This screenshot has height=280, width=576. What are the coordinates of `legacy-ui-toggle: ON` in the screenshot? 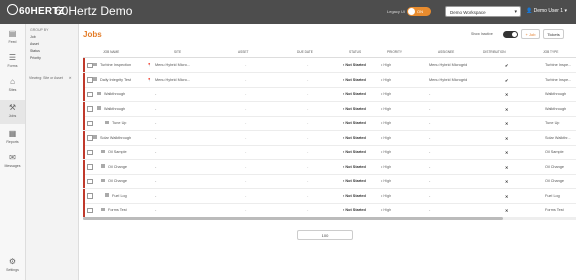 It's located at (419, 11).